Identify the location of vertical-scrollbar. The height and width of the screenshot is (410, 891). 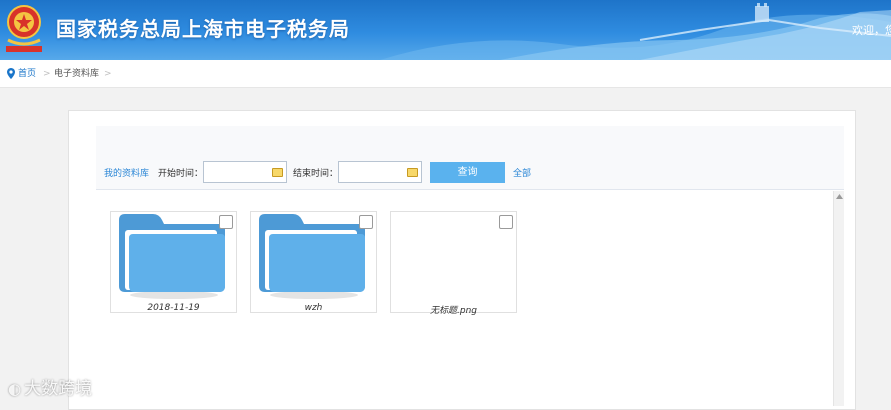
(838, 298).